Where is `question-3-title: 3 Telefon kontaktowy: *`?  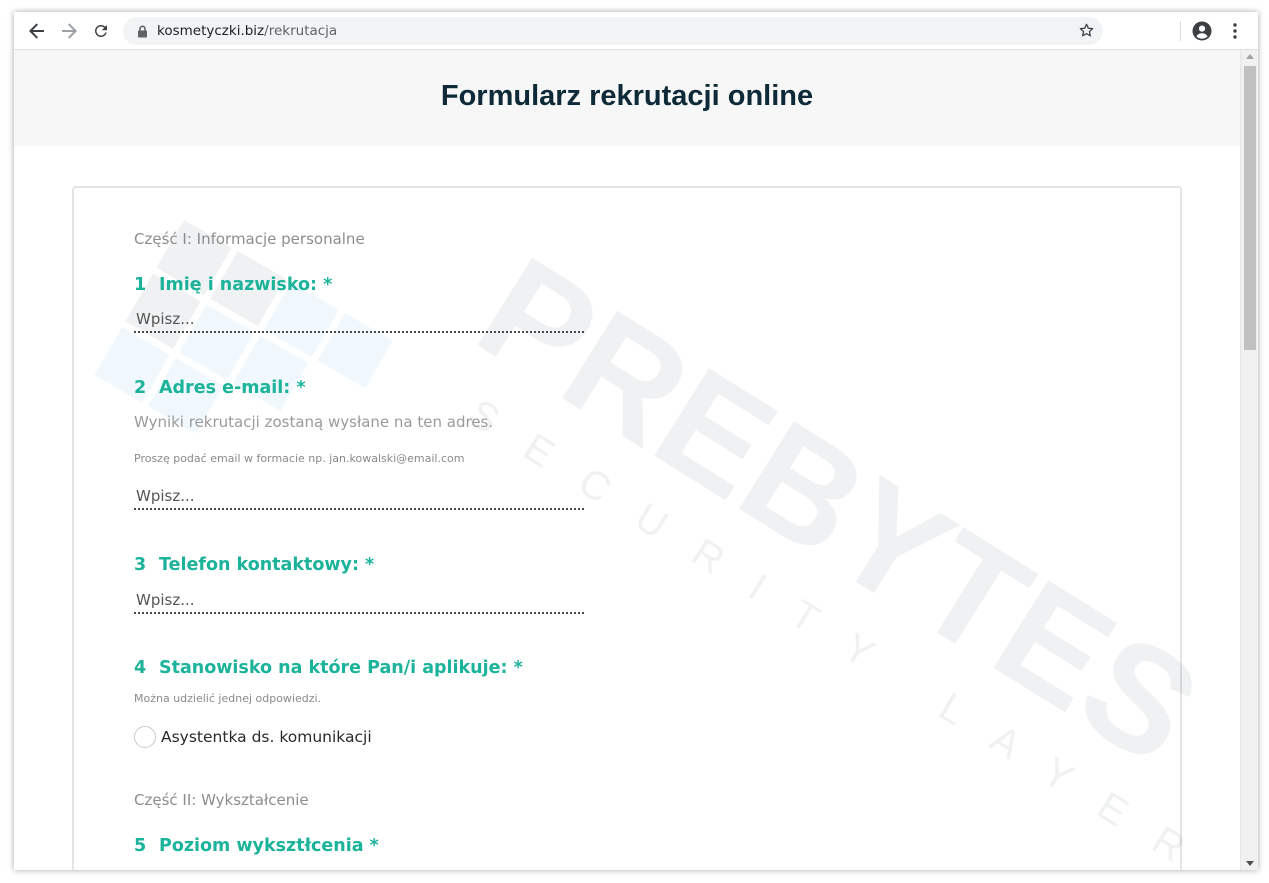
question-3-title: 3 Telefon kontaktowy: * is located at coordinates (254, 565).